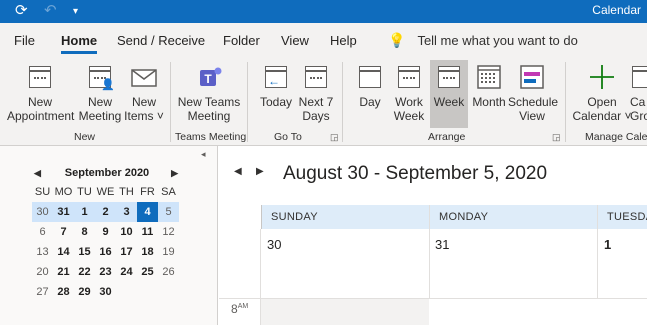 The height and width of the screenshot is (325, 647). What do you see at coordinates (174, 173) in the screenshot?
I see `mini-next-month-icon: ▶` at bounding box center [174, 173].